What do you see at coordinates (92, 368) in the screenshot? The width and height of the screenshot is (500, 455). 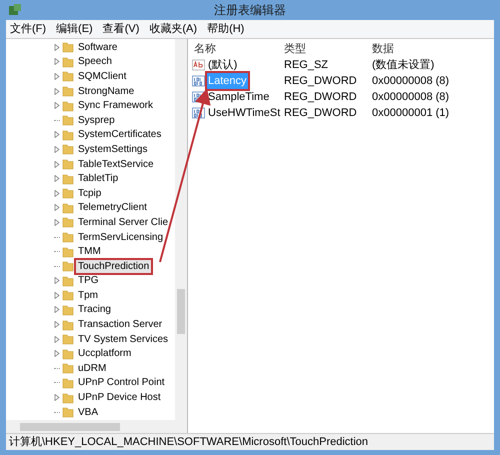 I see `tree-item: uDRM` at bounding box center [92, 368].